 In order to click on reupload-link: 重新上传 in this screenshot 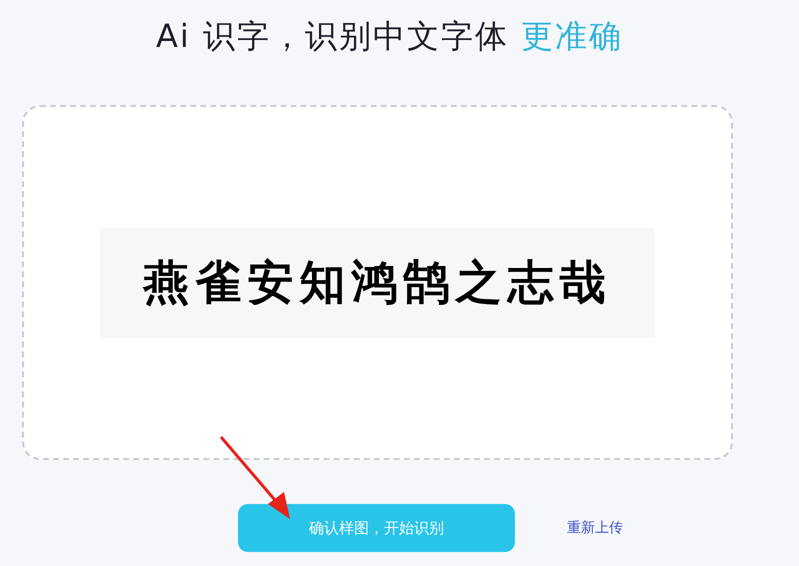, I will do `click(595, 528)`.